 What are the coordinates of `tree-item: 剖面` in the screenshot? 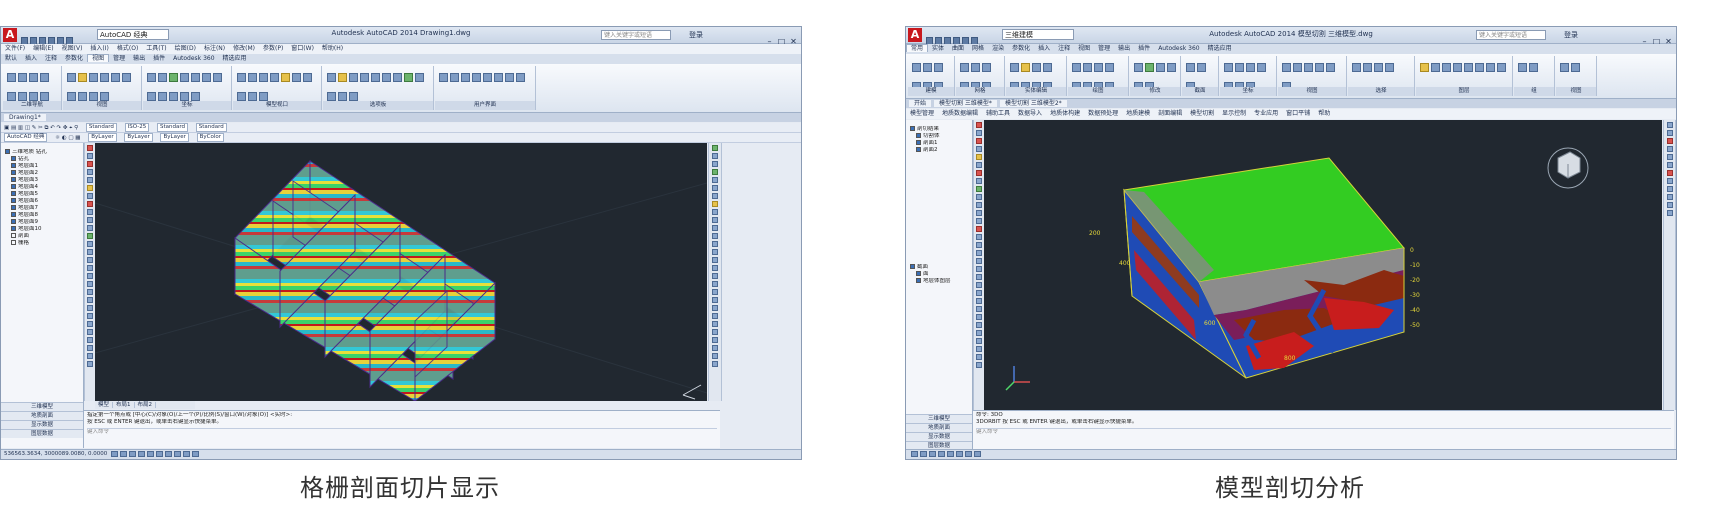 It's located at (43, 236).